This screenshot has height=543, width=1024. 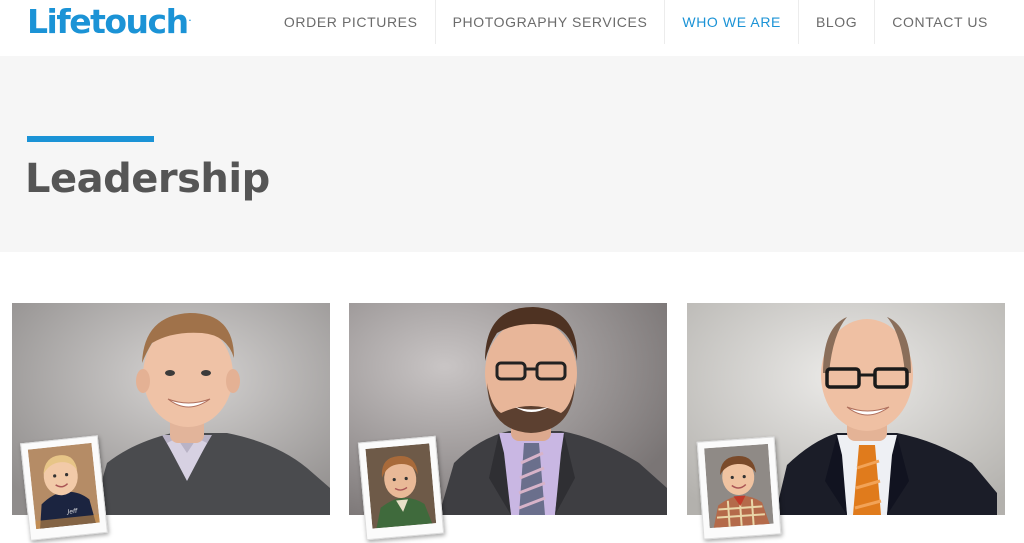 What do you see at coordinates (739, 488) in the screenshot?
I see `leader-3-childhood-photo` at bounding box center [739, 488].